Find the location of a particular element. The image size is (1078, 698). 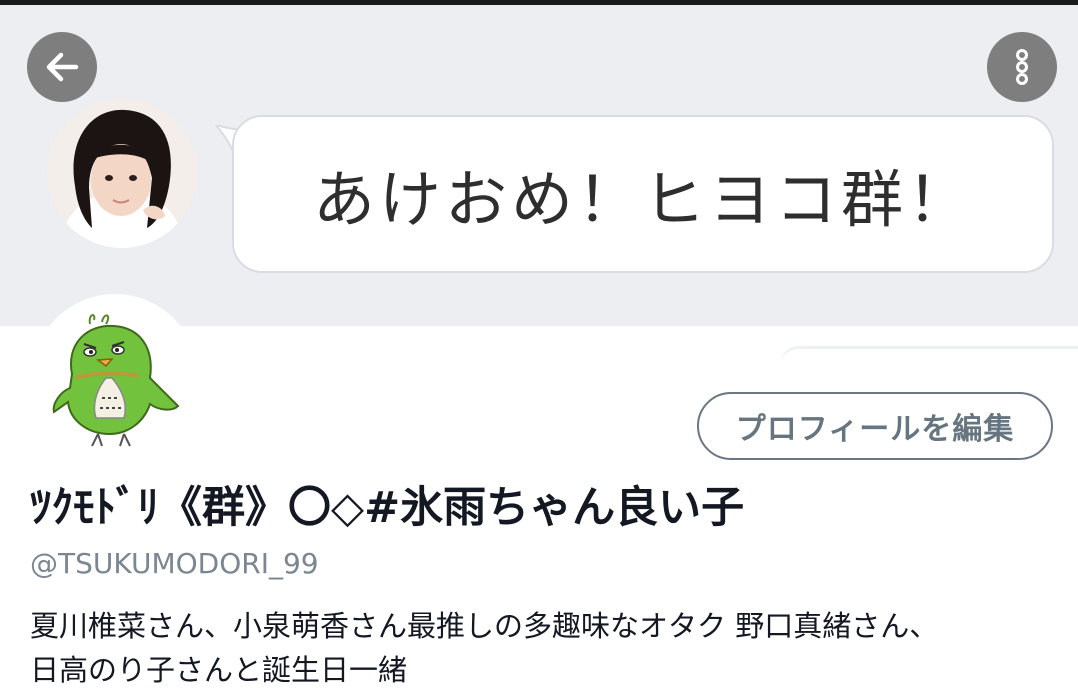

bio-line: 日高のり子さんと誕生日一緒 is located at coordinates (219, 670).